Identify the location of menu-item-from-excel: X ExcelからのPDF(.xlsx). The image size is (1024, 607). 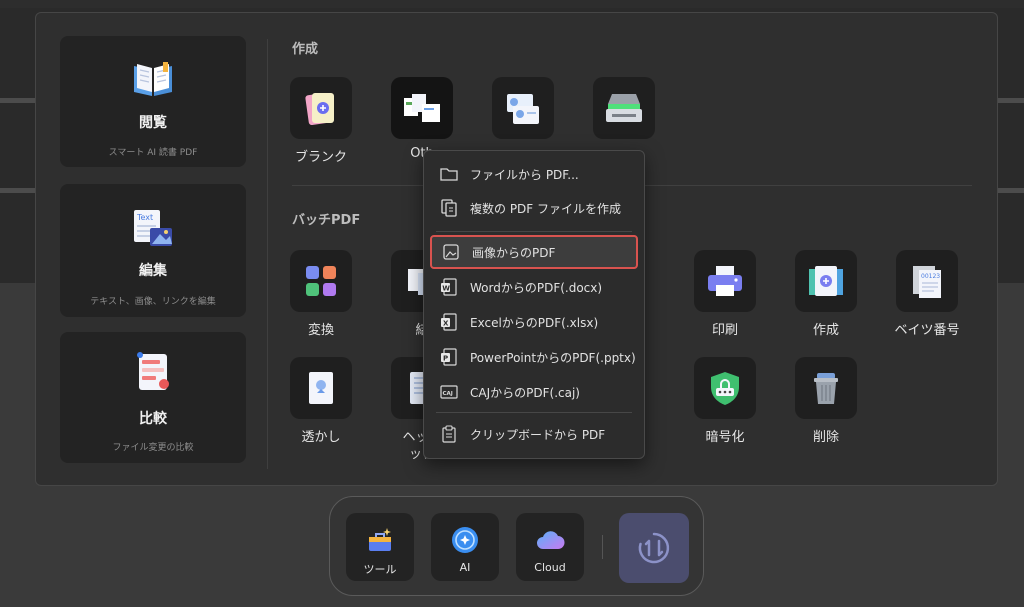
(534, 322).